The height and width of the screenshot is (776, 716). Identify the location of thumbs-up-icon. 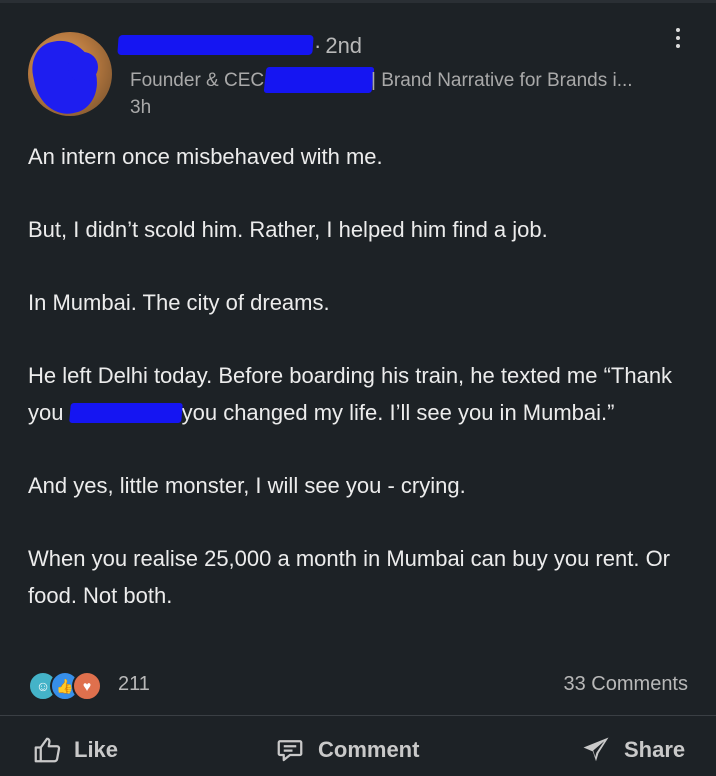
(47, 750).